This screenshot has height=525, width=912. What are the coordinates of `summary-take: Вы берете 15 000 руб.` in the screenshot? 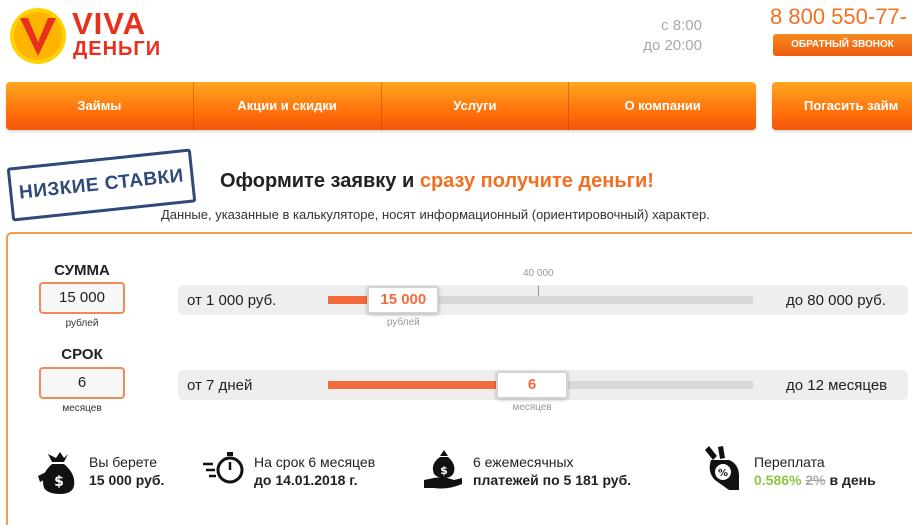 It's located at (126, 471).